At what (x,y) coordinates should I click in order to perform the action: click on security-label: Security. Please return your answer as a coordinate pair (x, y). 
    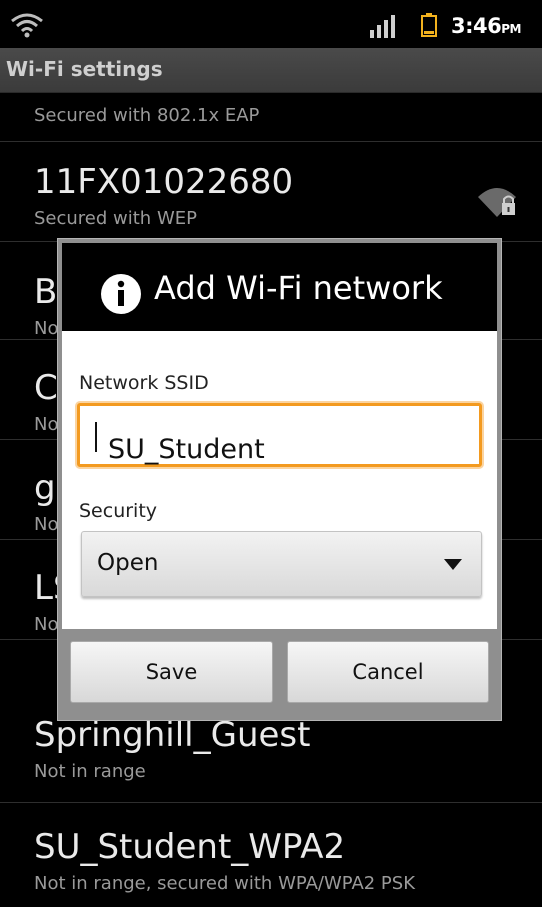
    Looking at the image, I should click on (118, 511).